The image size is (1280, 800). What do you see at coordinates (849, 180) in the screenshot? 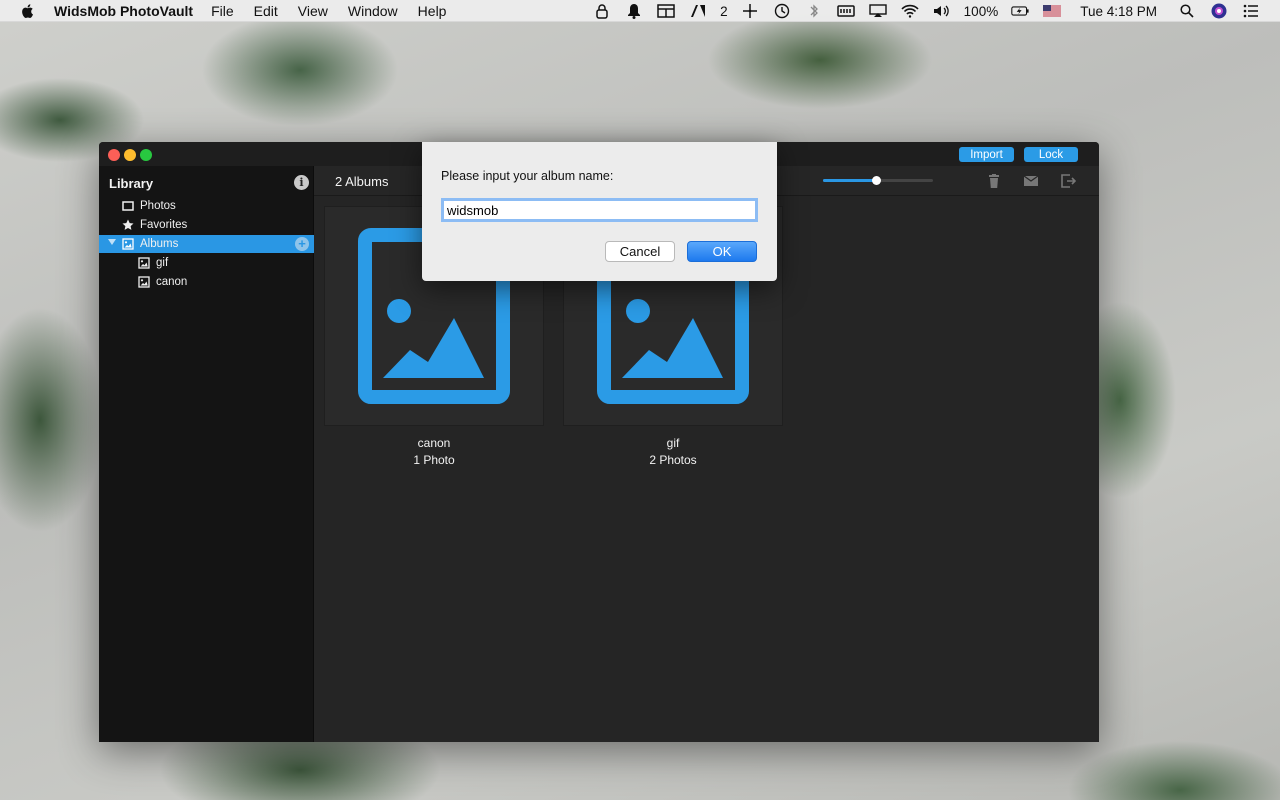
I see `slider-fill` at bounding box center [849, 180].